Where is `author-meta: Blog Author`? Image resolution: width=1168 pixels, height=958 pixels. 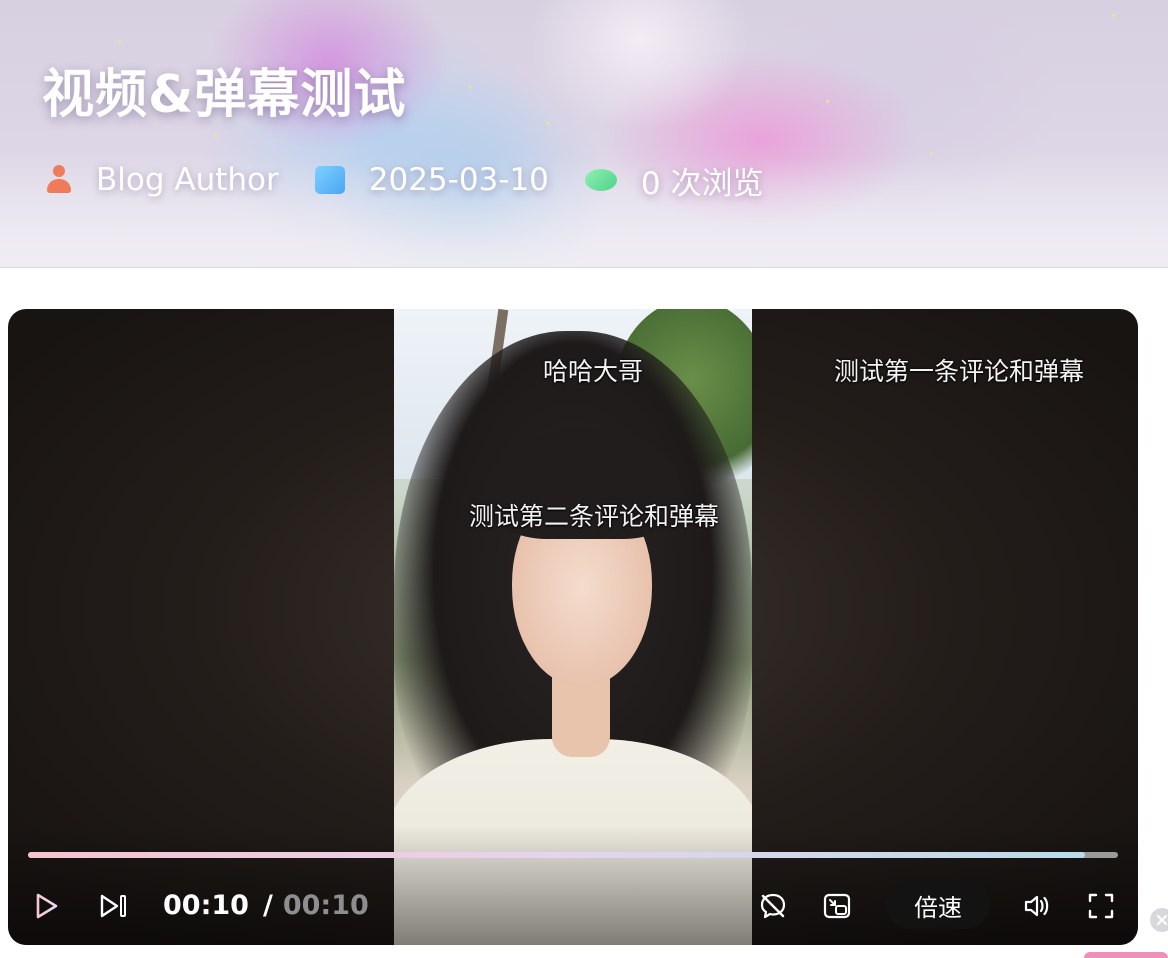 author-meta: Blog Author is located at coordinates (162, 180).